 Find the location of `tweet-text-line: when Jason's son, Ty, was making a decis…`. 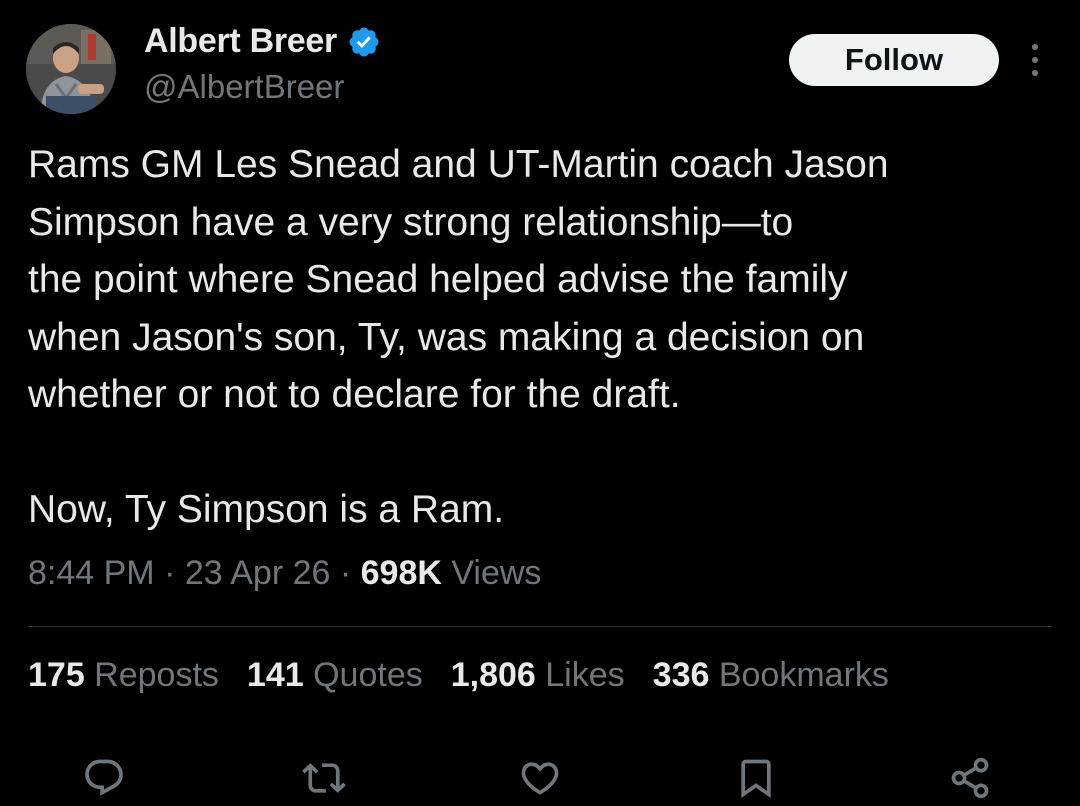

tweet-text-line: when Jason's son, Ty, was making a decis… is located at coordinates (446, 337).